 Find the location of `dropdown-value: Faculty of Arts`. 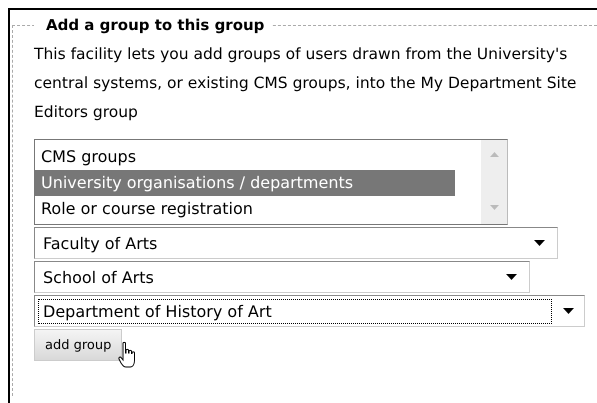

dropdown-value: Faculty of Arts is located at coordinates (100, 243).